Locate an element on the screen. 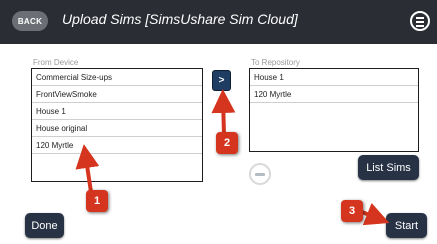 Image resolution: width=437 pixels, height=244 pixels. callout-badge-1: 1 is located at coordinates (97, 201).